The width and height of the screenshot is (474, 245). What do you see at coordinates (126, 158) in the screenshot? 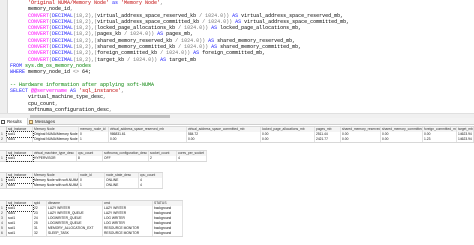
I see `table-cell: OFF` at bounding box center [126, 158].